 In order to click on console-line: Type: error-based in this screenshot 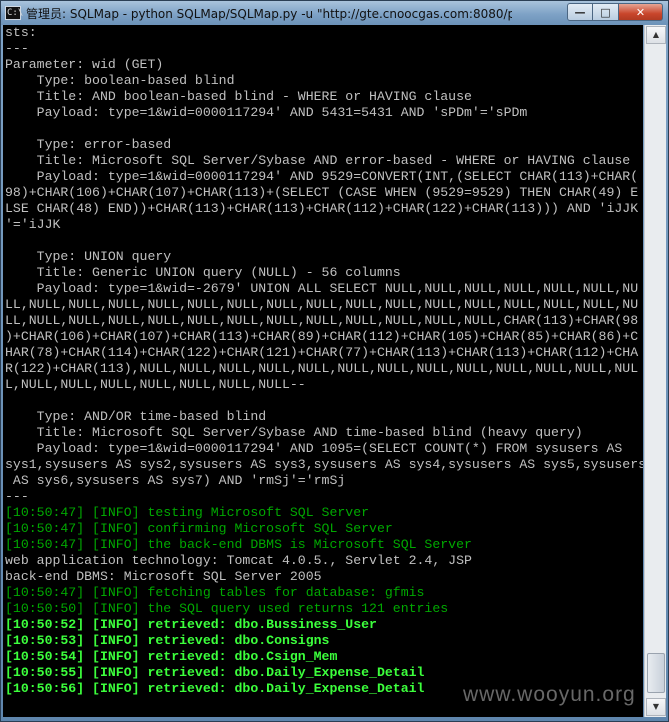, I will do `click(88, 144)`.